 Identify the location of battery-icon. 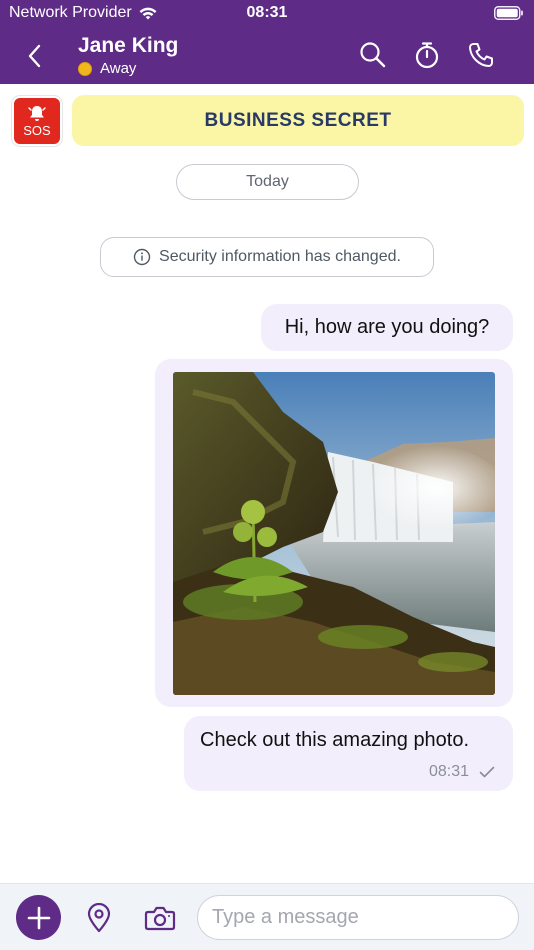
(508, 13).